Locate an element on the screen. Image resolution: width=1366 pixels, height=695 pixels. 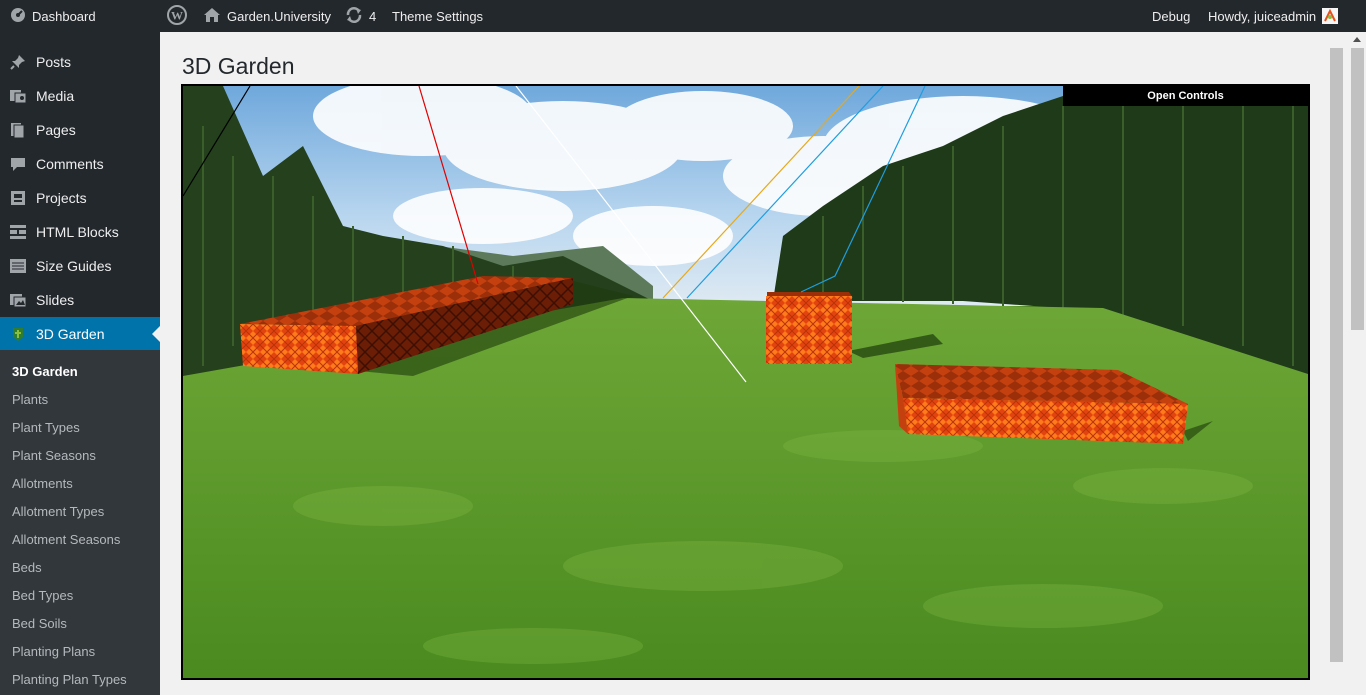
menu-projects: Projects is located at coordinates (80, 198).